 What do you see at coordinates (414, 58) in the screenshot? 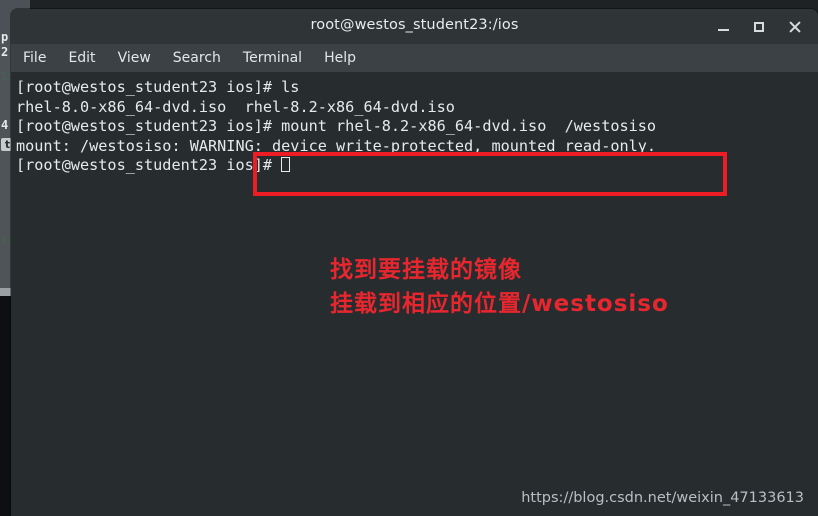
I see `menu-bar: File Edit View Search Terminal Help` at bounding box center [414, 58].